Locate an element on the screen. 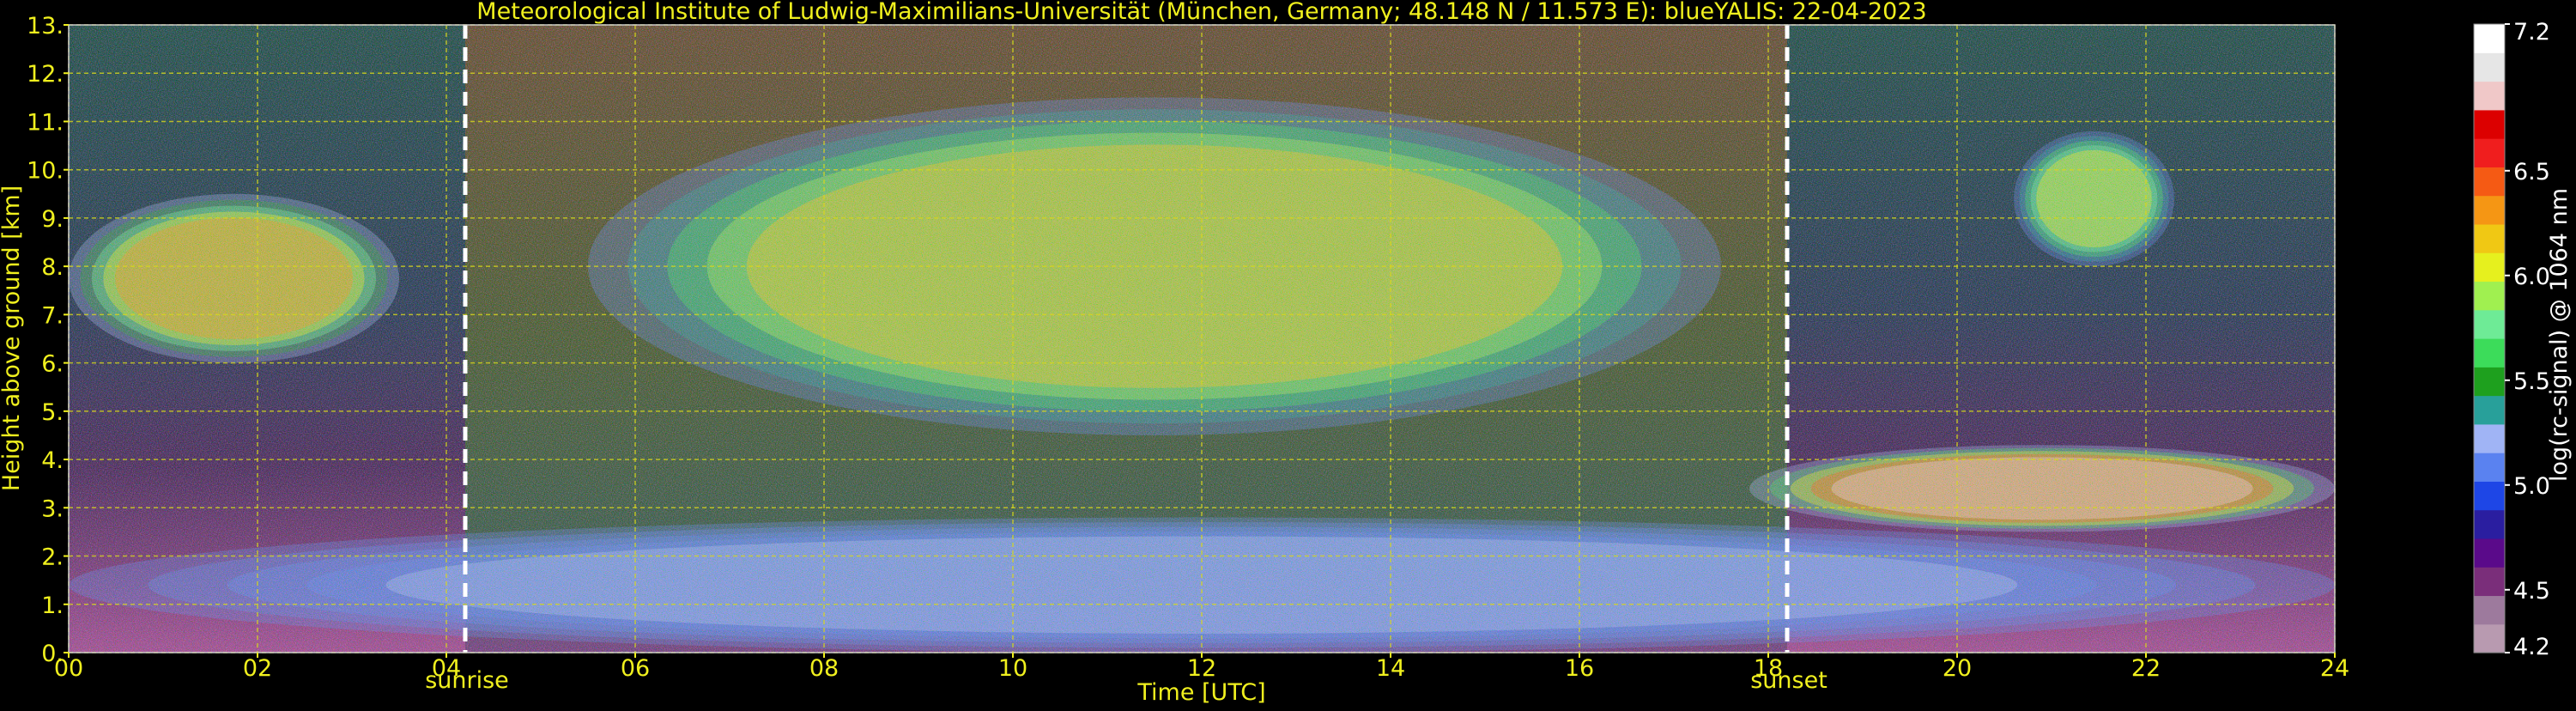  y-tick-label: 13. is located at coordinates (45, 27).